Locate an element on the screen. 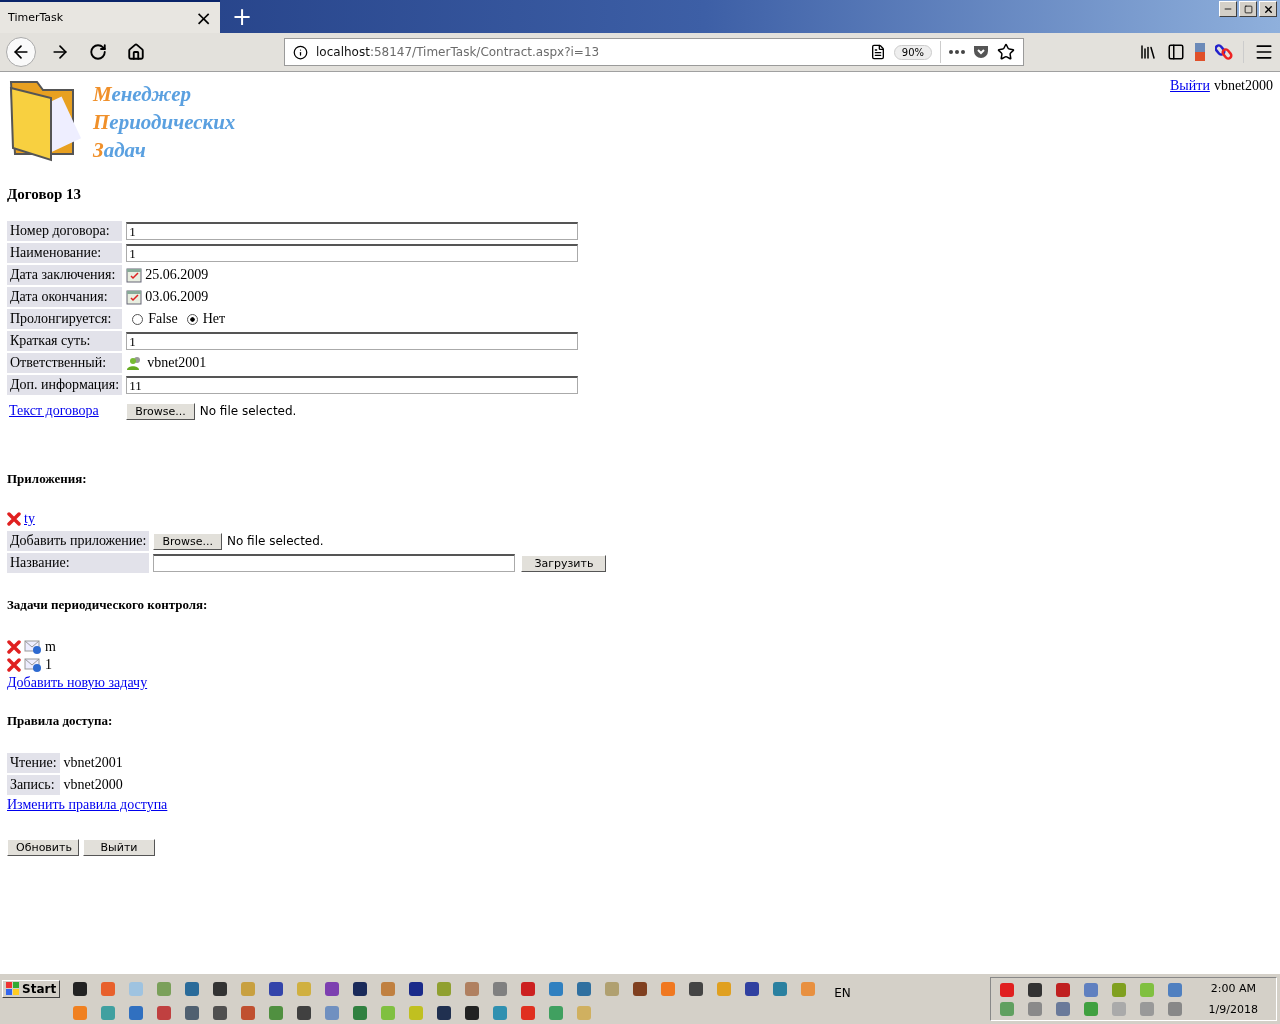 This screenshot has width=1280, height=1024. star-icon is located at coordinates (1006, 52).